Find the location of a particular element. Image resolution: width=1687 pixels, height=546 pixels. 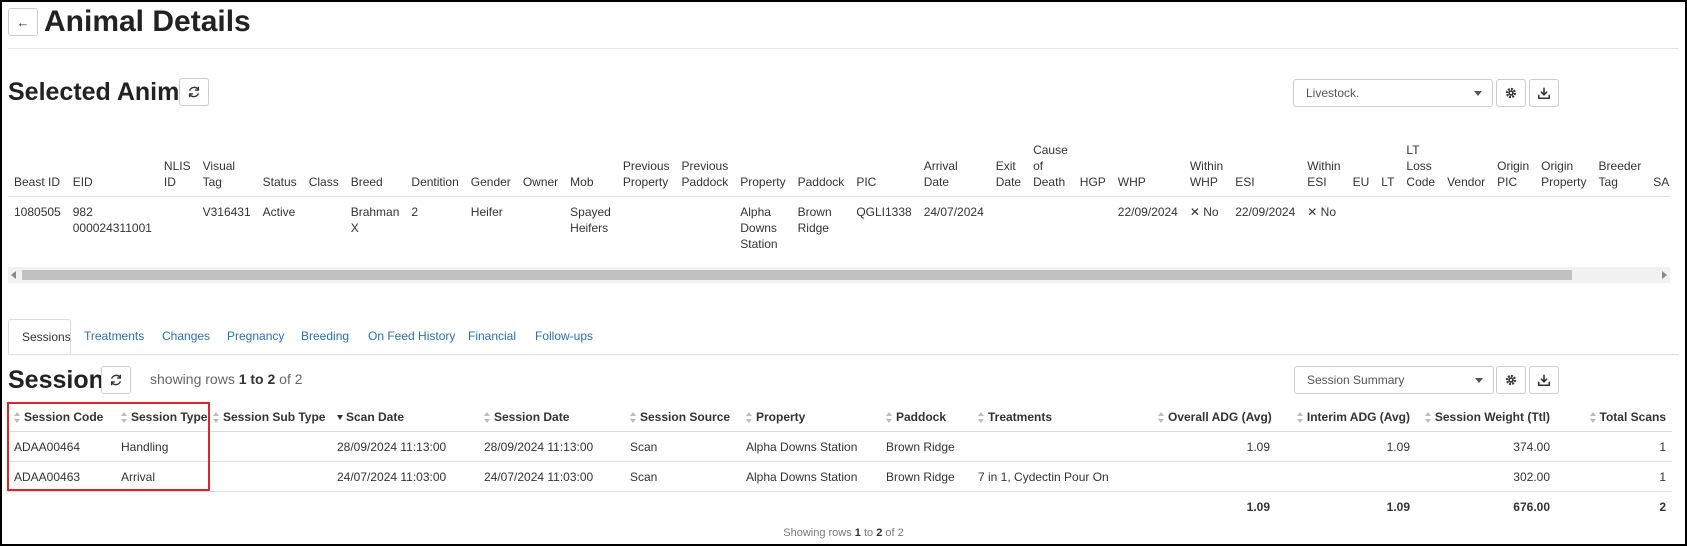

tab-on-feed-history: On Feed History is located at coordinates (411, 336).